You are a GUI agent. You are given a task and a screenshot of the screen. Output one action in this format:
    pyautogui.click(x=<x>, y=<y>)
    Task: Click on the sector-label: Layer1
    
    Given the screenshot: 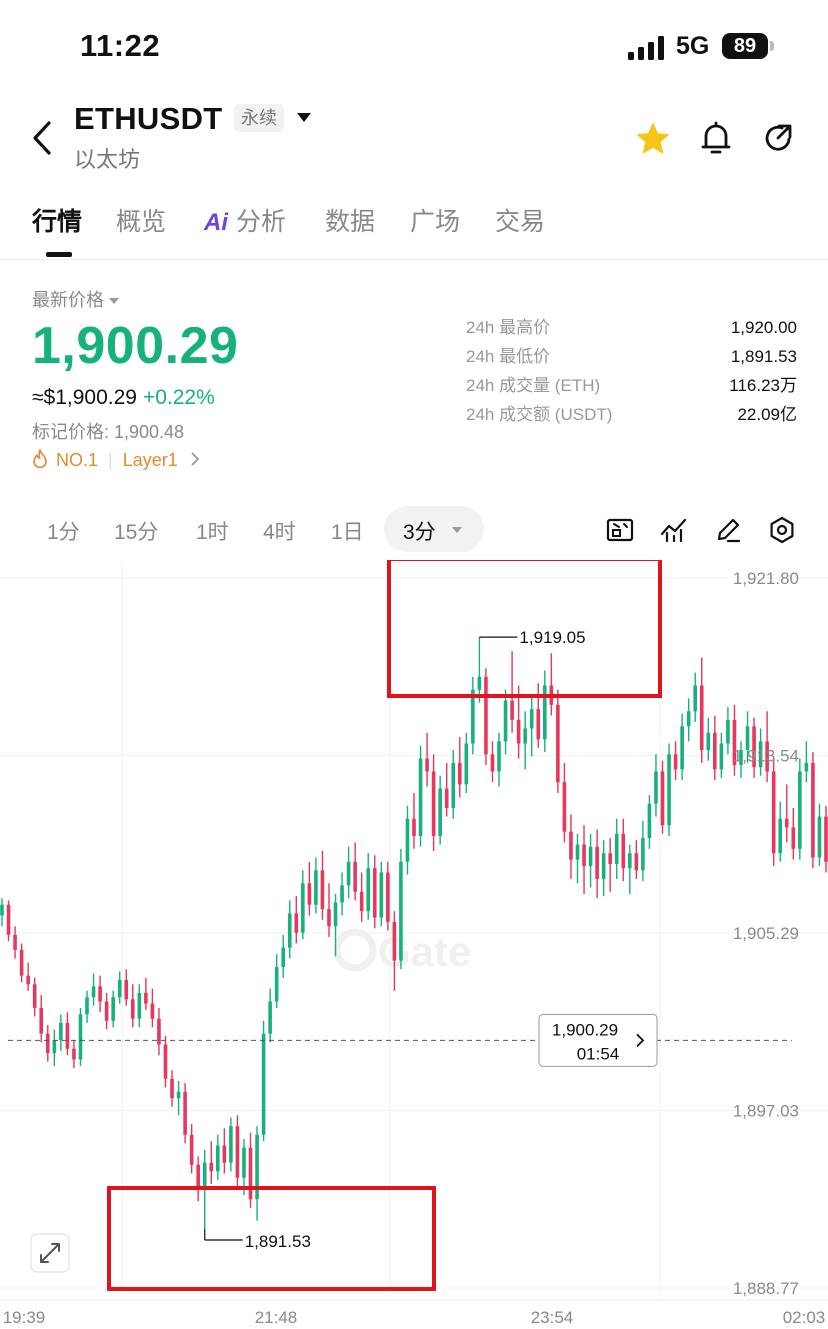 What is the action you would take?
    pyautogui.click(x=150, y=460)
    